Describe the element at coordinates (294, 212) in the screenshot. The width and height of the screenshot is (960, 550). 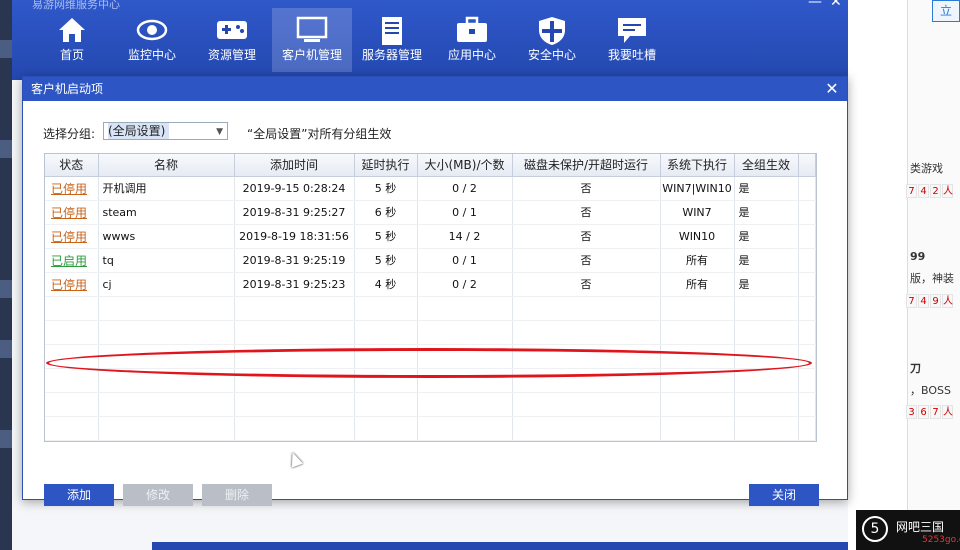
I see `item-time: 2019-8-31 9:25:27` at that location.